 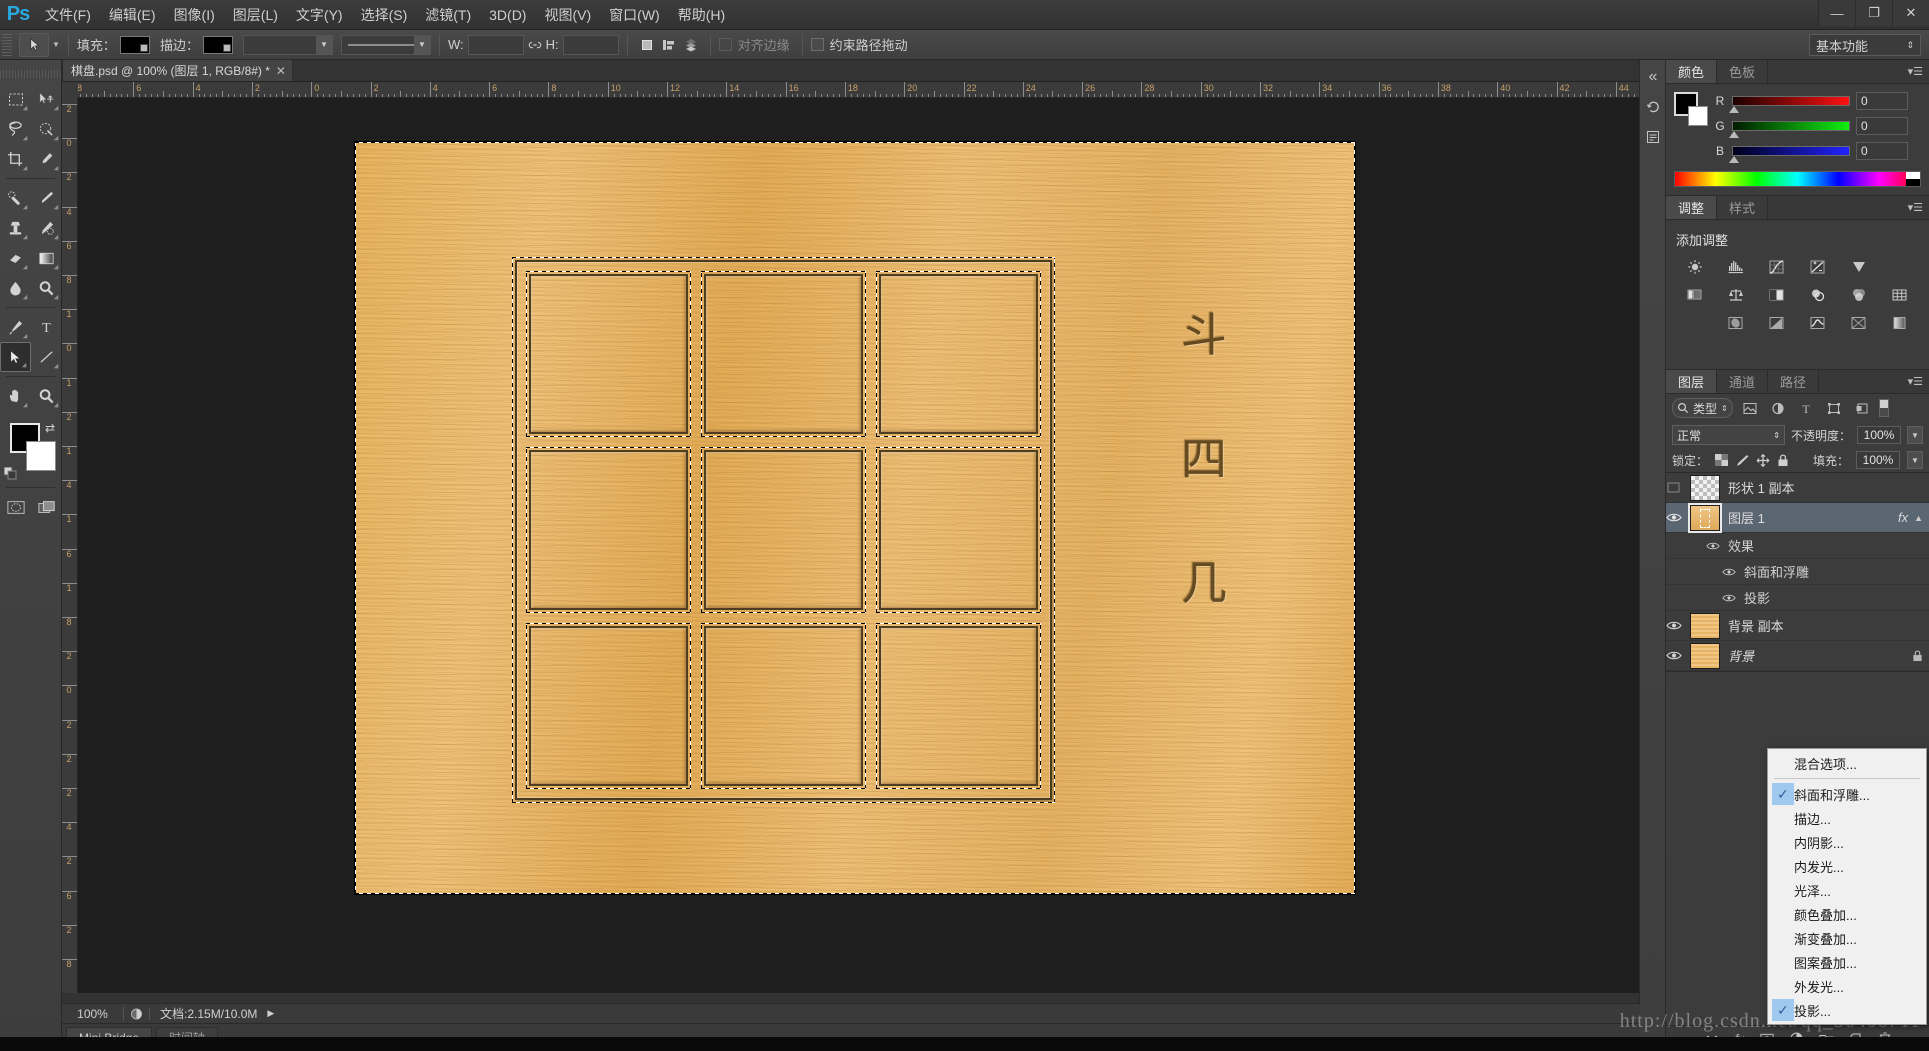 I want to click on b-slider-thumb, so click(x=1734, y=159).